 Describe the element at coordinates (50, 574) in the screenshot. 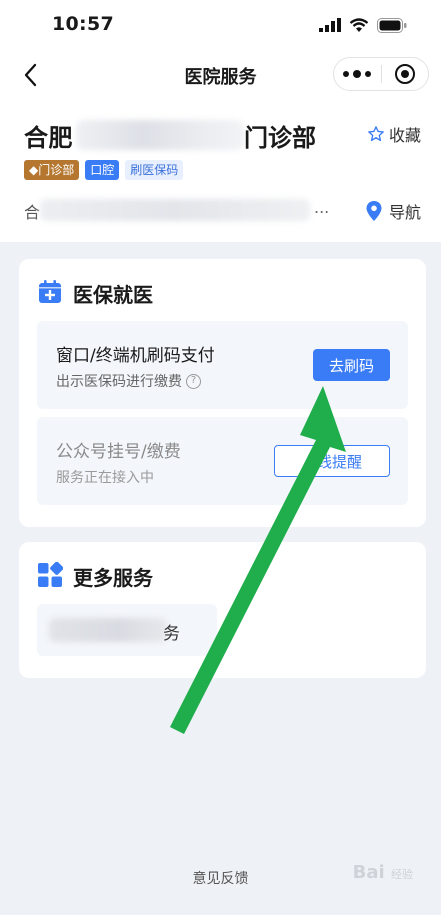

I see `apps-grid-icon` at that location.